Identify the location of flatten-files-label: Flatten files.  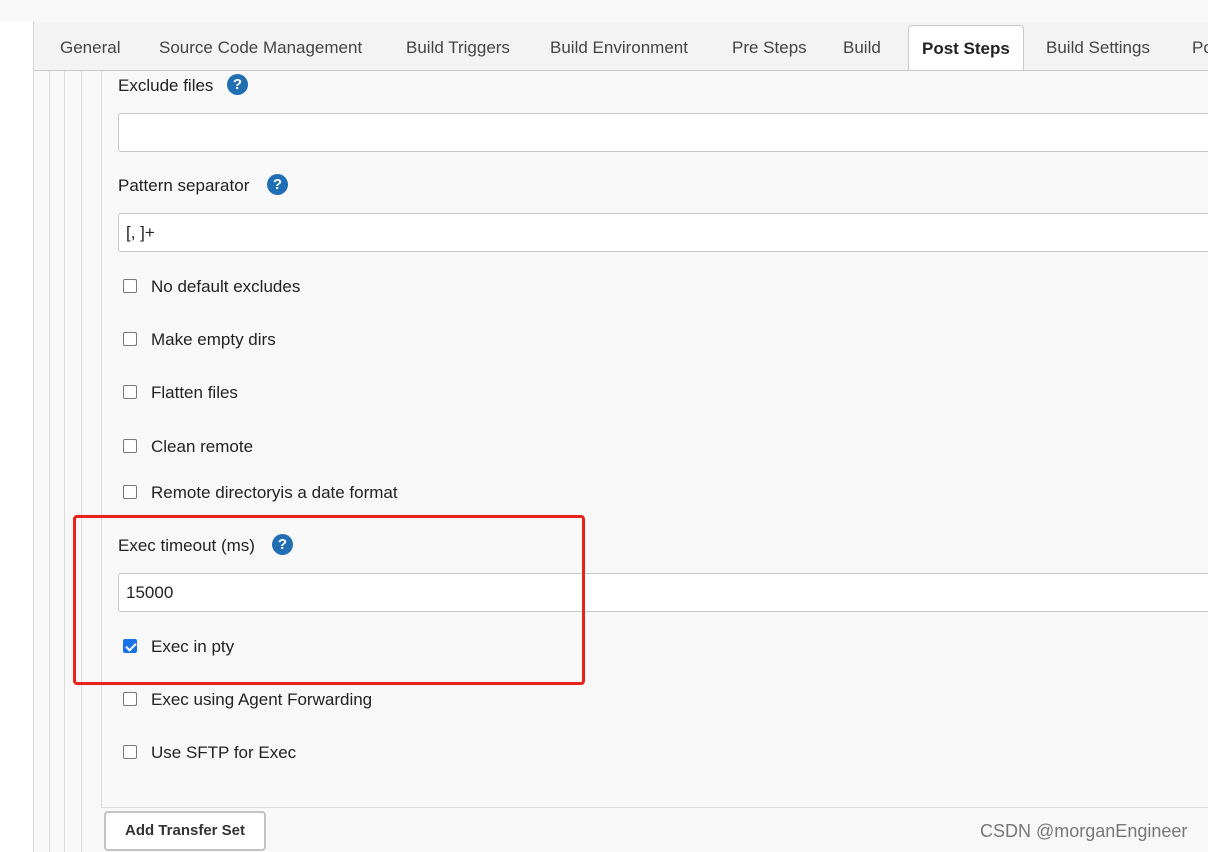
(194, 392).